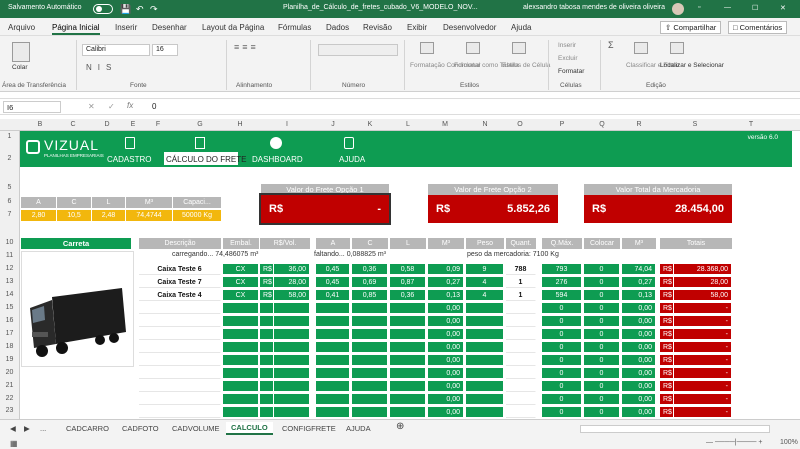  What do you see at coordinates (130, 105) in the screenshot?
I see `function-icon: fx` at bounding box center [130, 105].